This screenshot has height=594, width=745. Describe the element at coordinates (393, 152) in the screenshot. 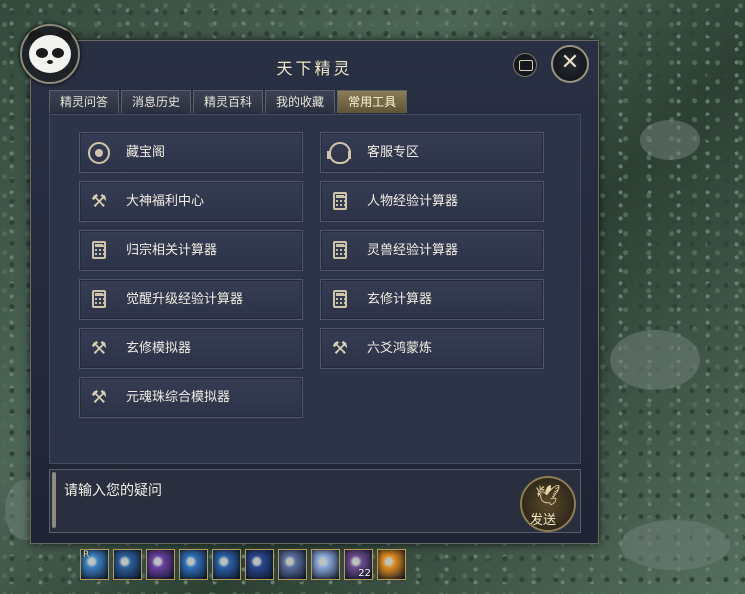

I see `tool-label: 客服专区` at that location.